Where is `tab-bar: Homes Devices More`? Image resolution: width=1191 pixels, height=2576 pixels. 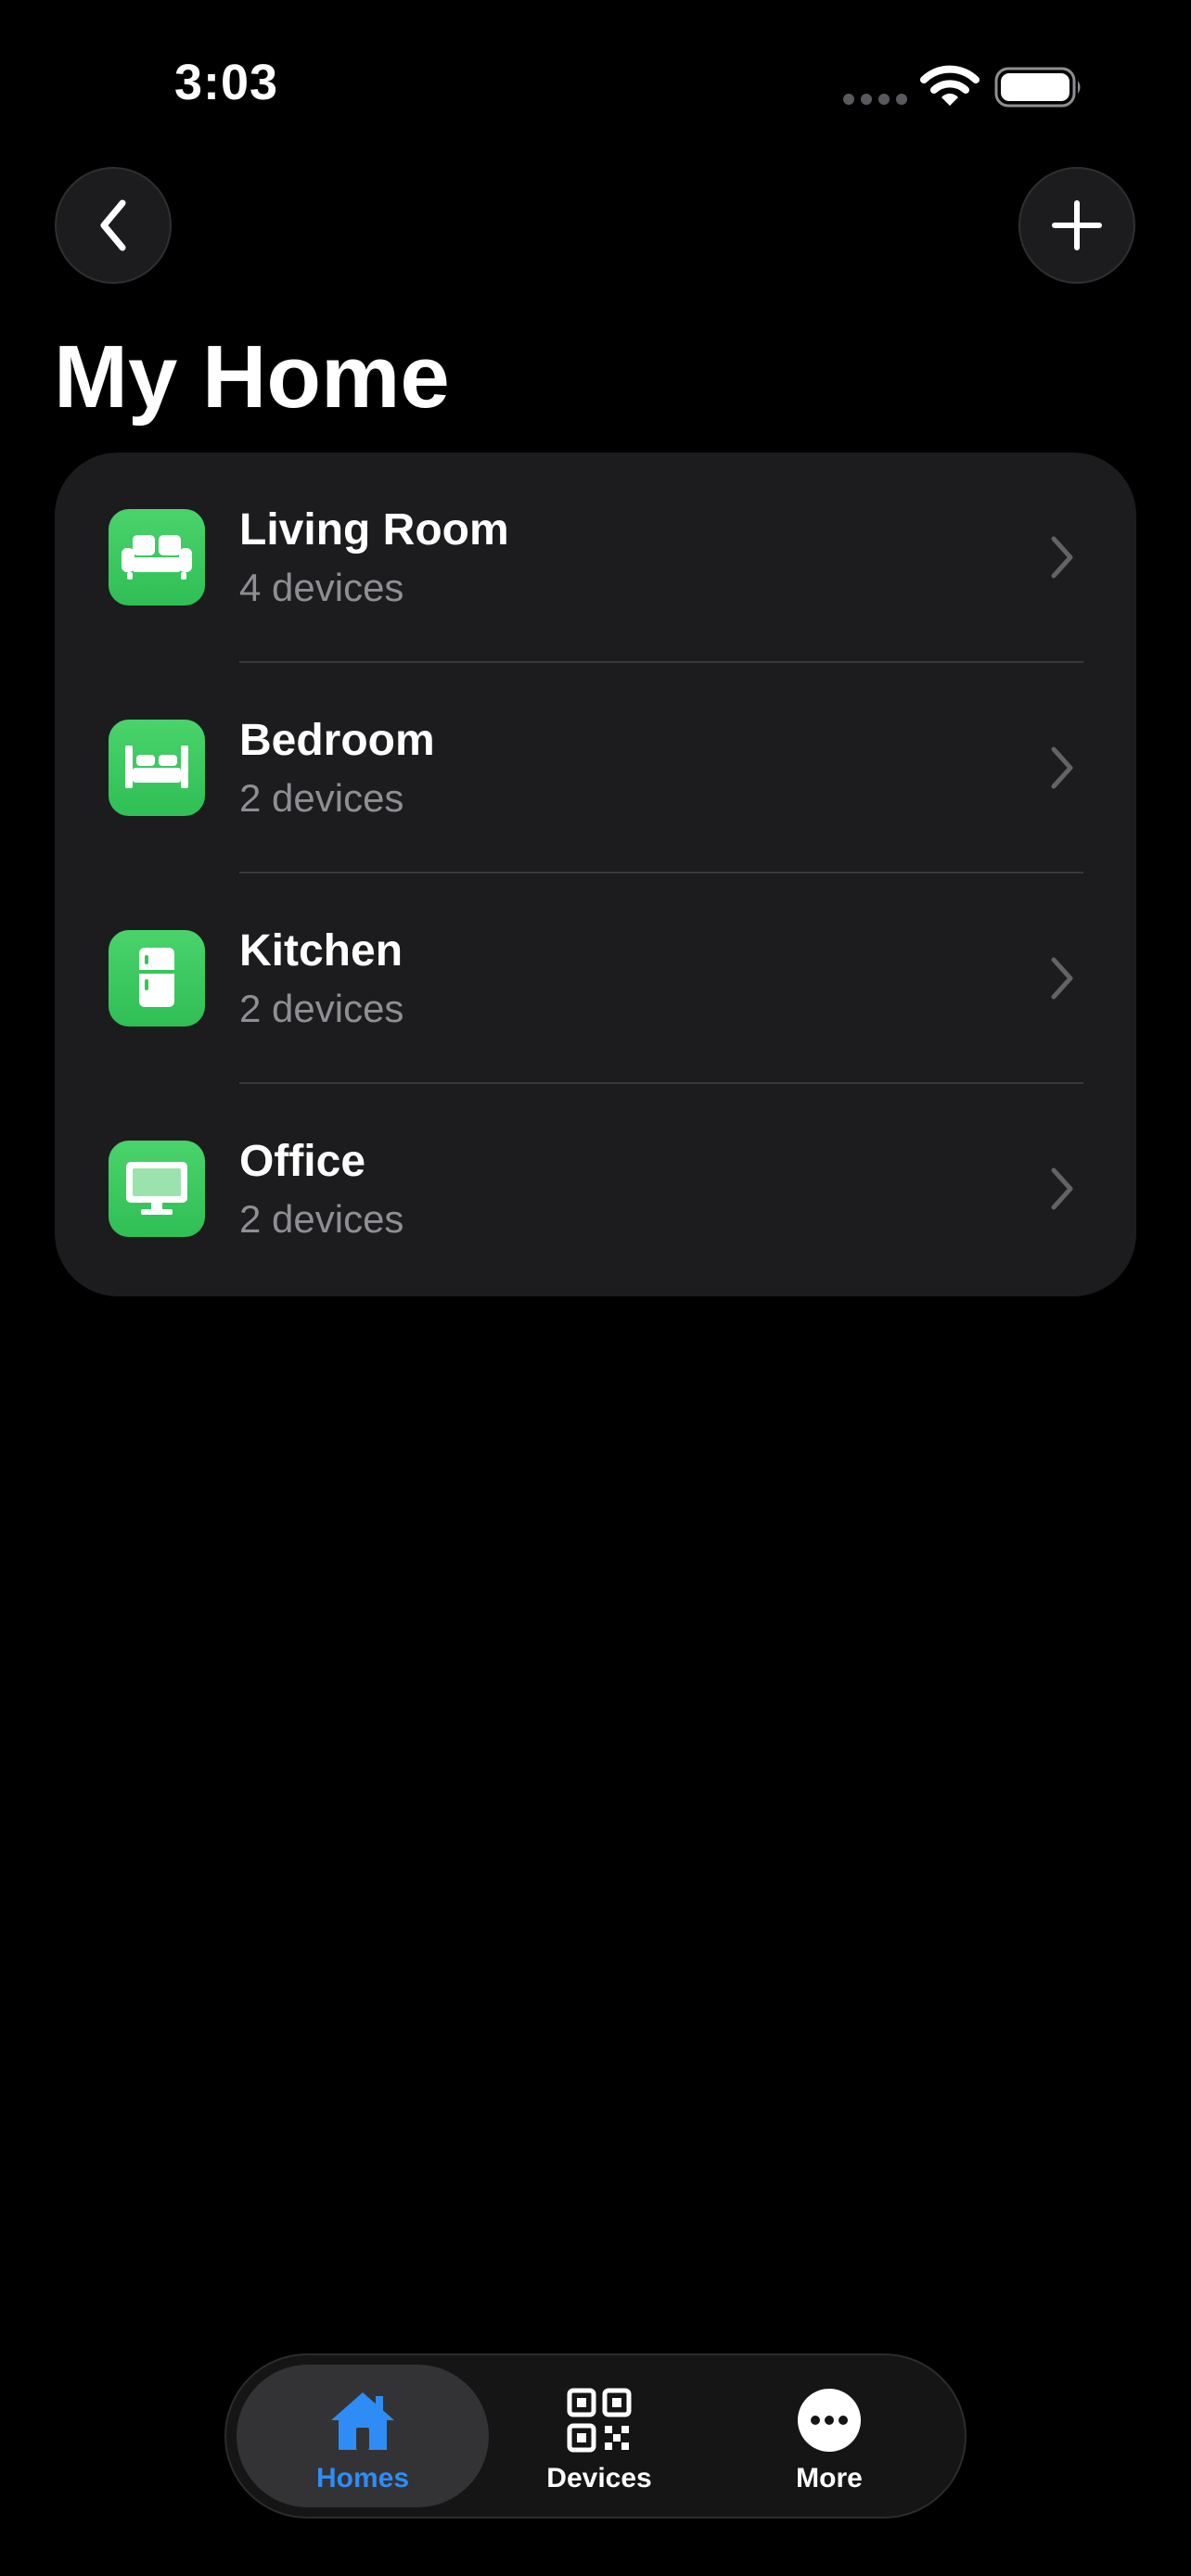
tab-bar: Homes Devices More is located at coordinates (595, 2436).